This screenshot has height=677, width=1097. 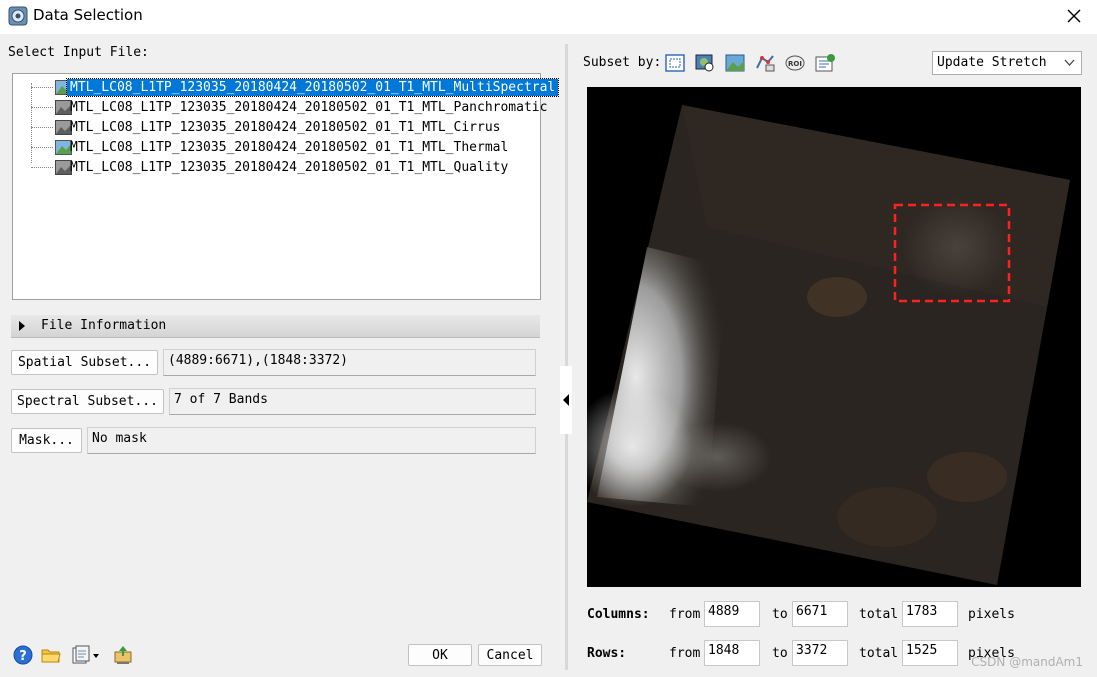 What do you see at coordinates (349, 362) in the screenshot?
I see `spatial-subset-value: (4889:6671),(1848:3372)` at bounding box center [349, 362].